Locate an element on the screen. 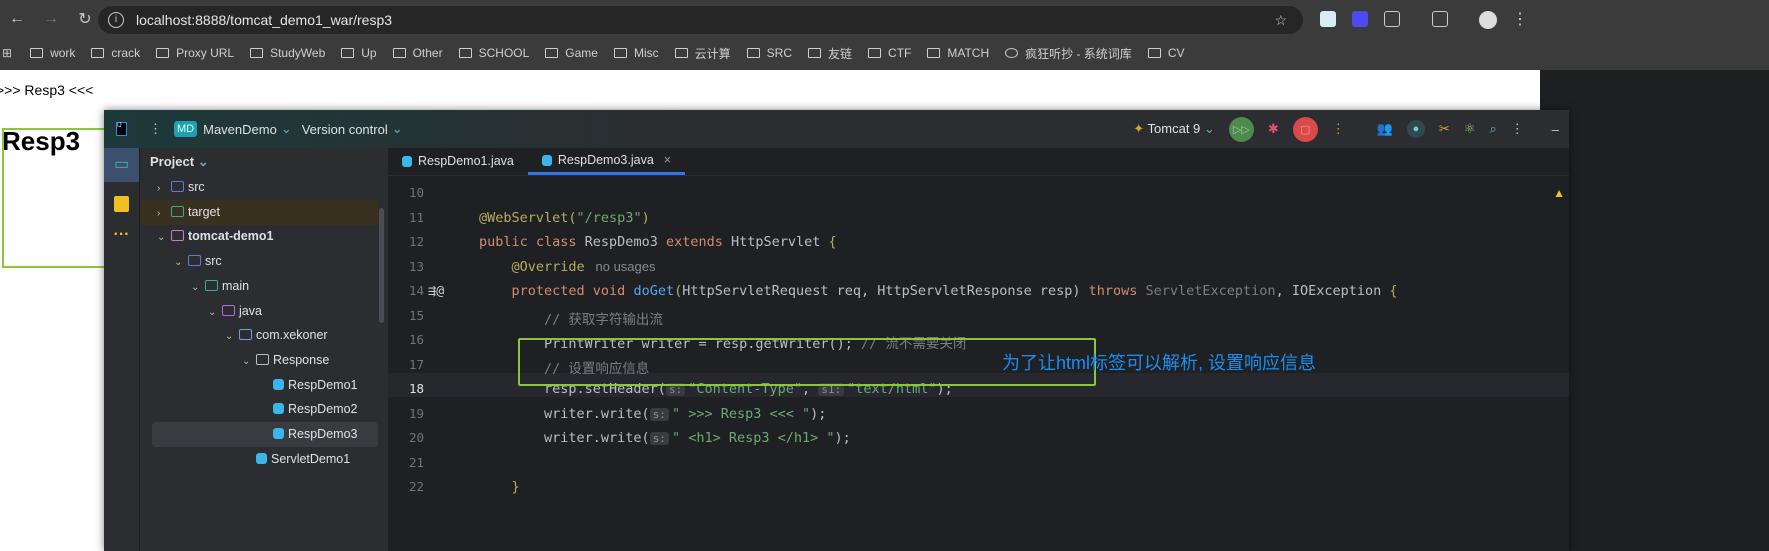 This screenshot has height=551, width=1769. line-number: 10 is located at coordinates (416, 192).